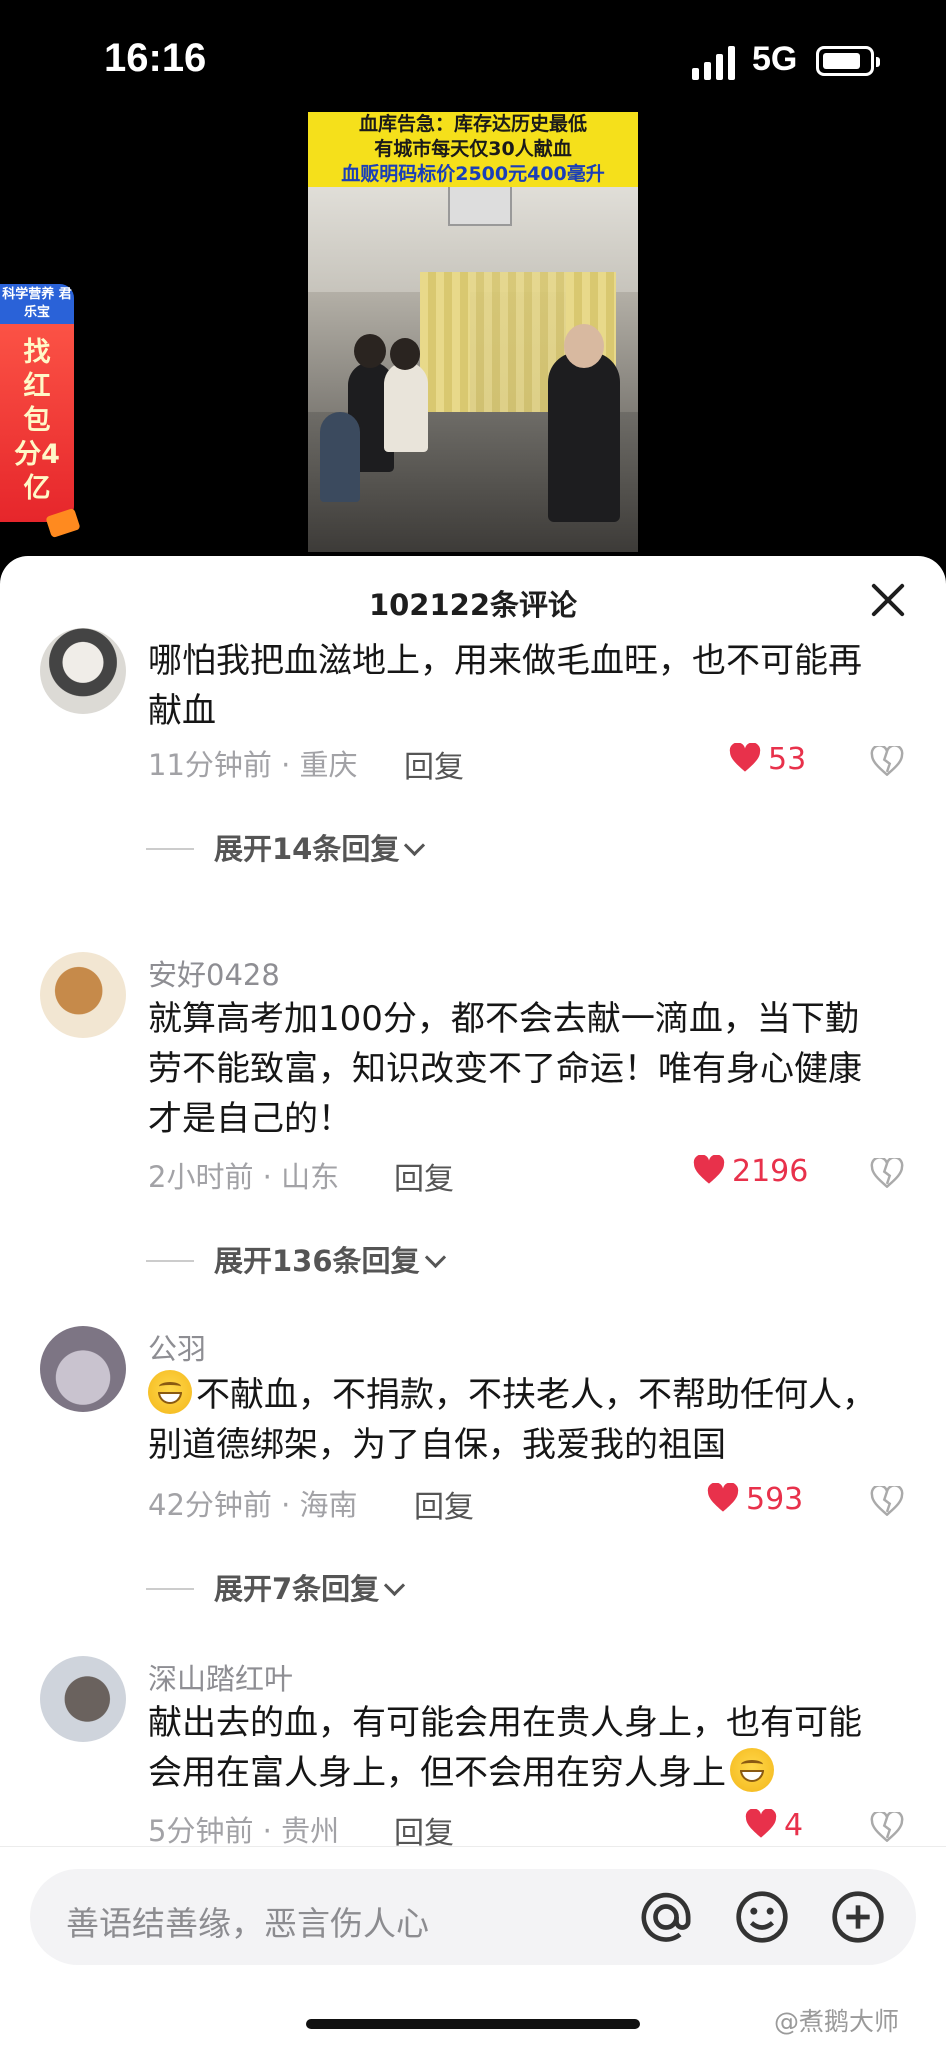  What do you see at coordinates (317, 1261) in the screenshot?
I see `expand-label: 展开136条回复` at bounding box center [317, 1261].